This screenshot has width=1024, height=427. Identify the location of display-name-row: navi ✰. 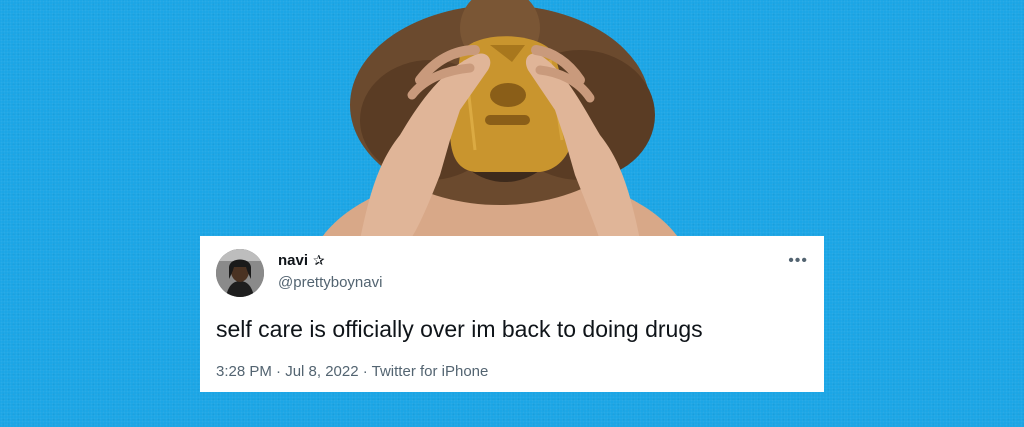
(301, 260).